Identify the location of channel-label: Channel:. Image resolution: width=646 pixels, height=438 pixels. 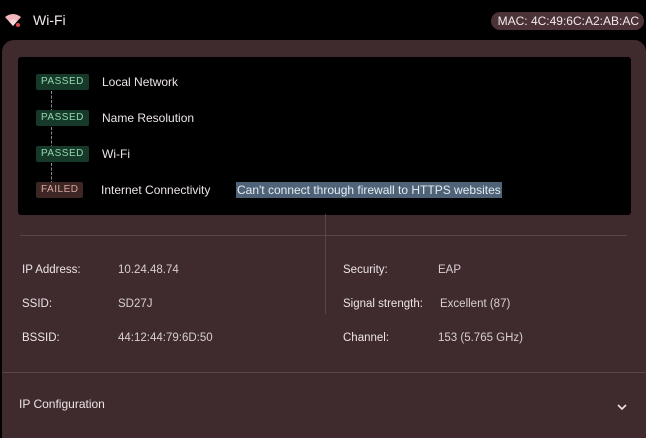
(366, 338).